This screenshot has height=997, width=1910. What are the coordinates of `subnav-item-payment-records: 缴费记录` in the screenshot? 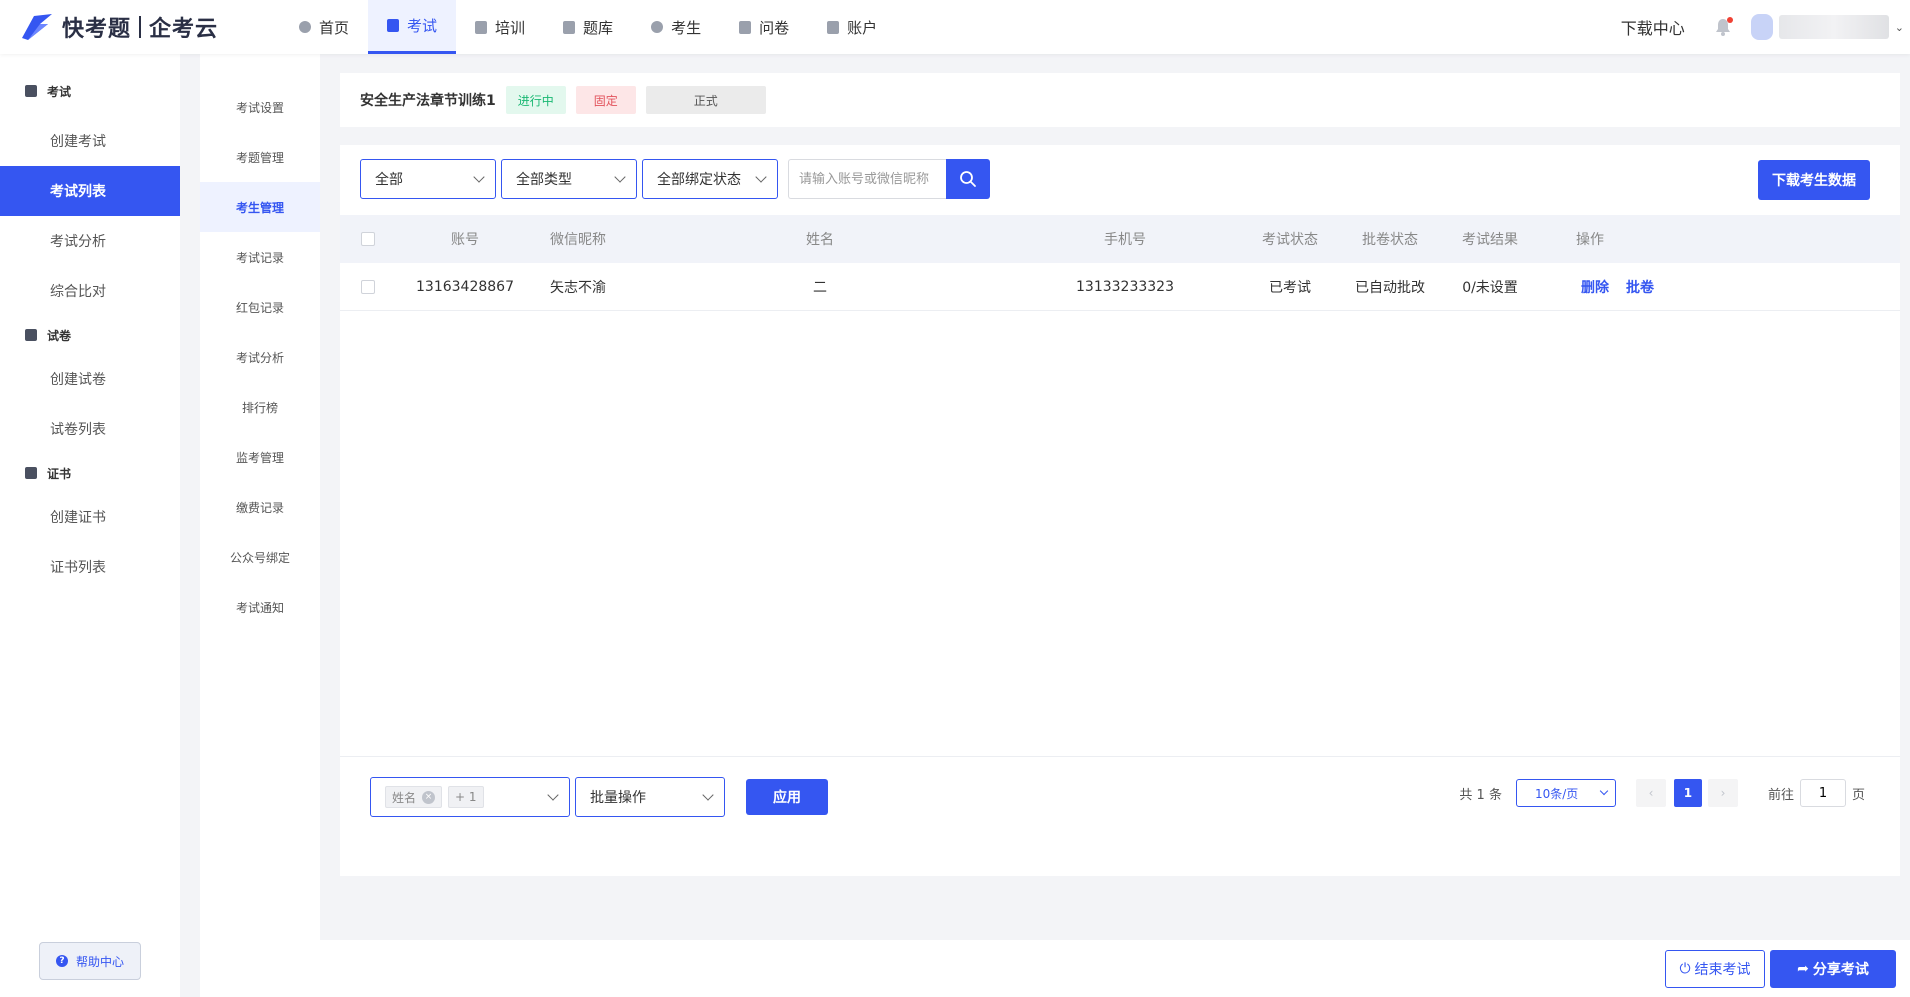 It's located at (260, 507).